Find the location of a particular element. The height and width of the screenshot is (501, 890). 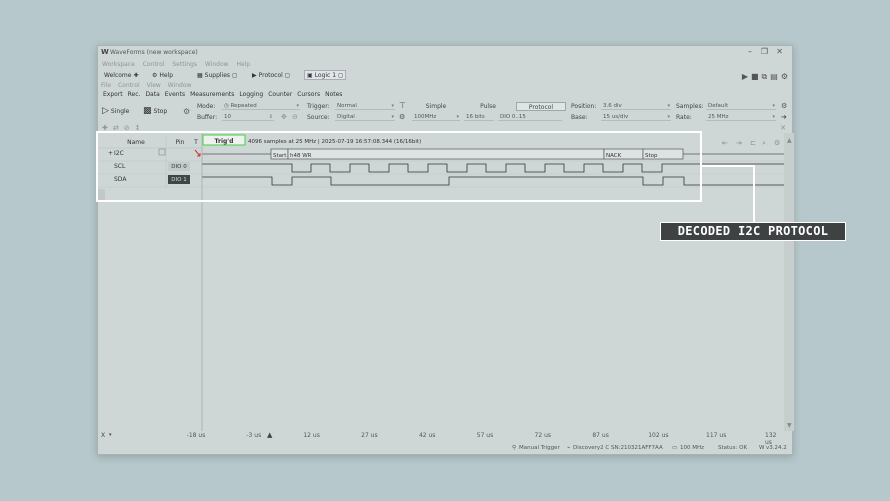

axis-tick-label: -3 us is located at coordinates (254, 435).